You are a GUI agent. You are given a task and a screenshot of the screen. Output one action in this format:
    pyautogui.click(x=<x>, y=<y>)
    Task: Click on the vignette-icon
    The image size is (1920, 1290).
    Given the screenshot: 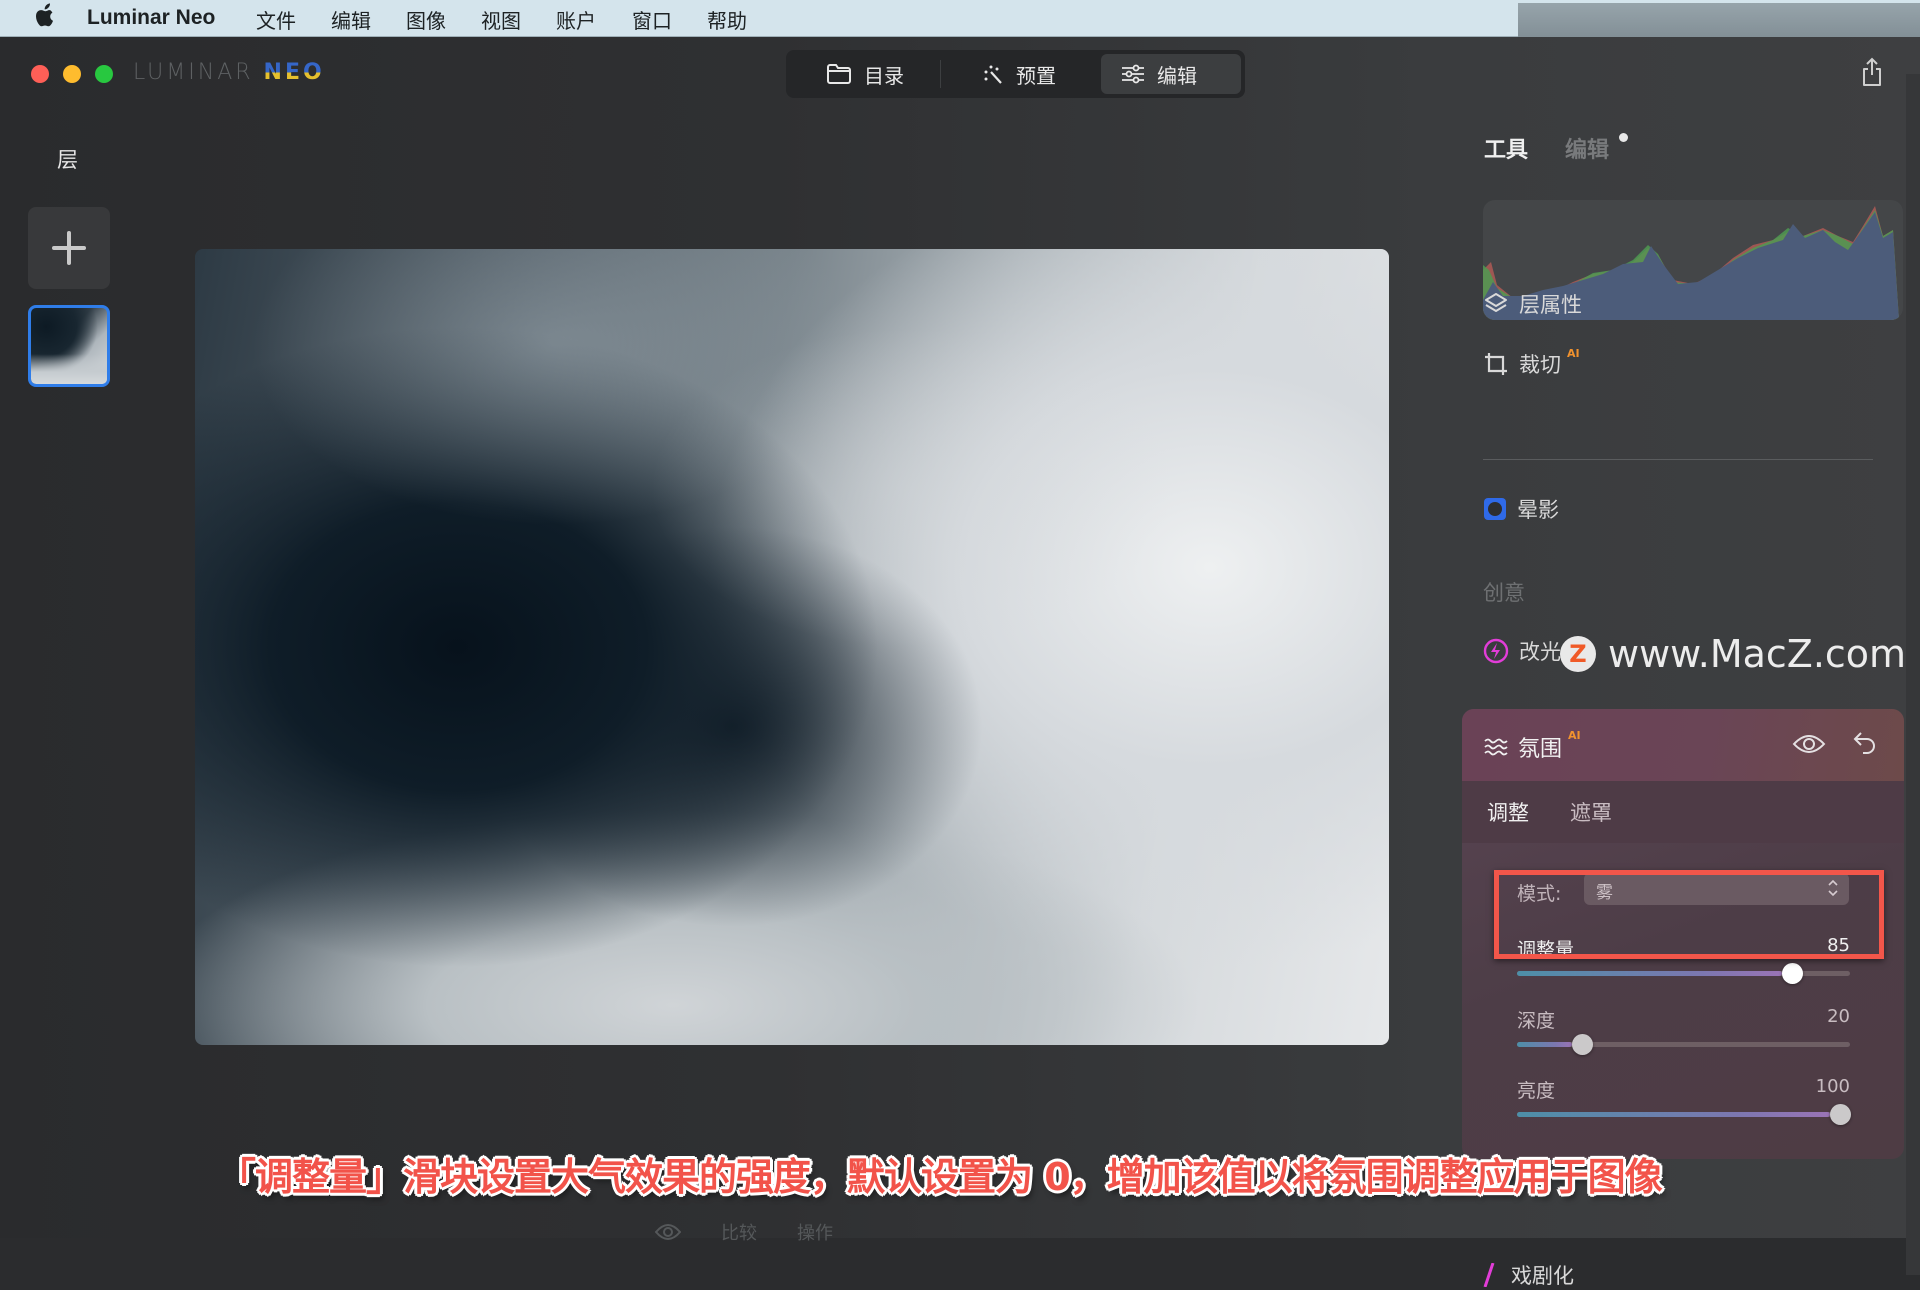 What is the action you would take?
    pyautogui.click(x=1495, y=509)
    